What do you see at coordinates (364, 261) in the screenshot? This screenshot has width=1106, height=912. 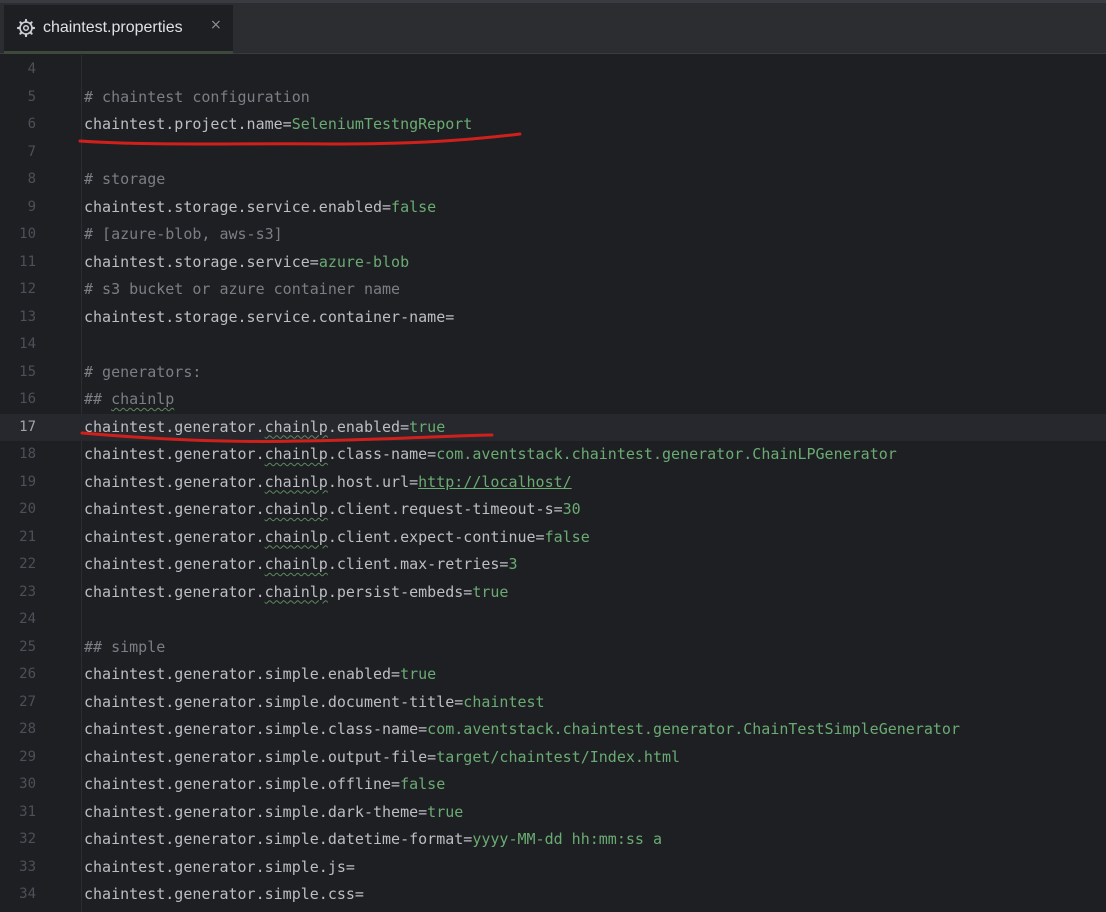 I see `property-value: azure-blob` at bounding box center [364, 261].